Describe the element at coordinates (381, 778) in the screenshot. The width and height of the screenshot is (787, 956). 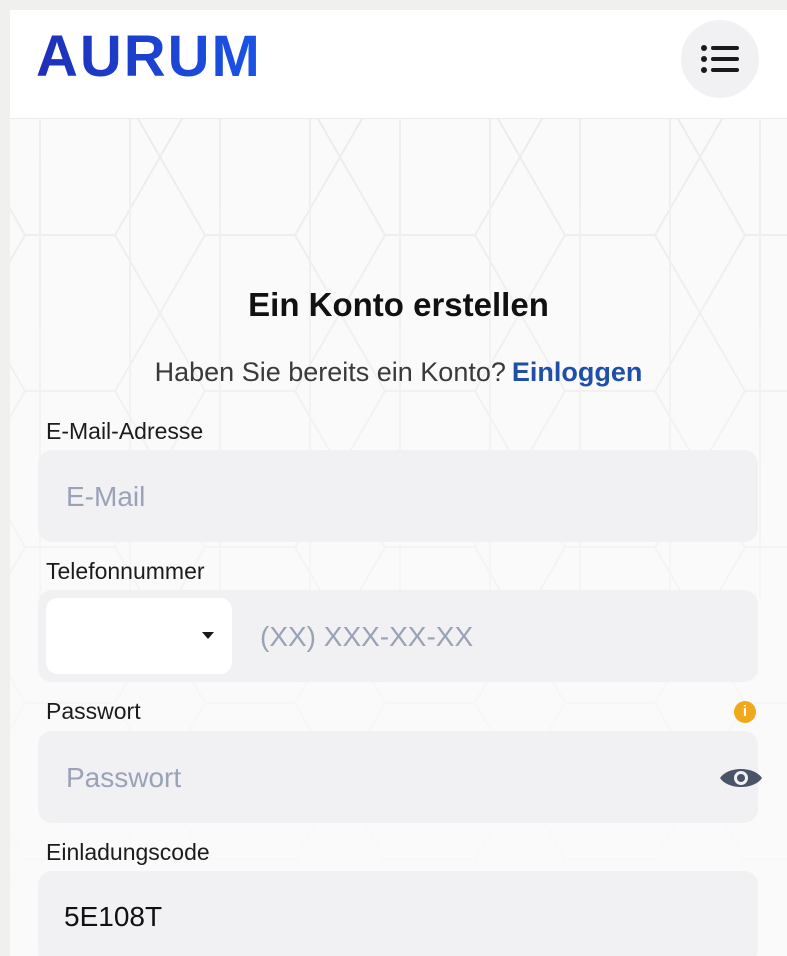
I see `password-input` at that location.